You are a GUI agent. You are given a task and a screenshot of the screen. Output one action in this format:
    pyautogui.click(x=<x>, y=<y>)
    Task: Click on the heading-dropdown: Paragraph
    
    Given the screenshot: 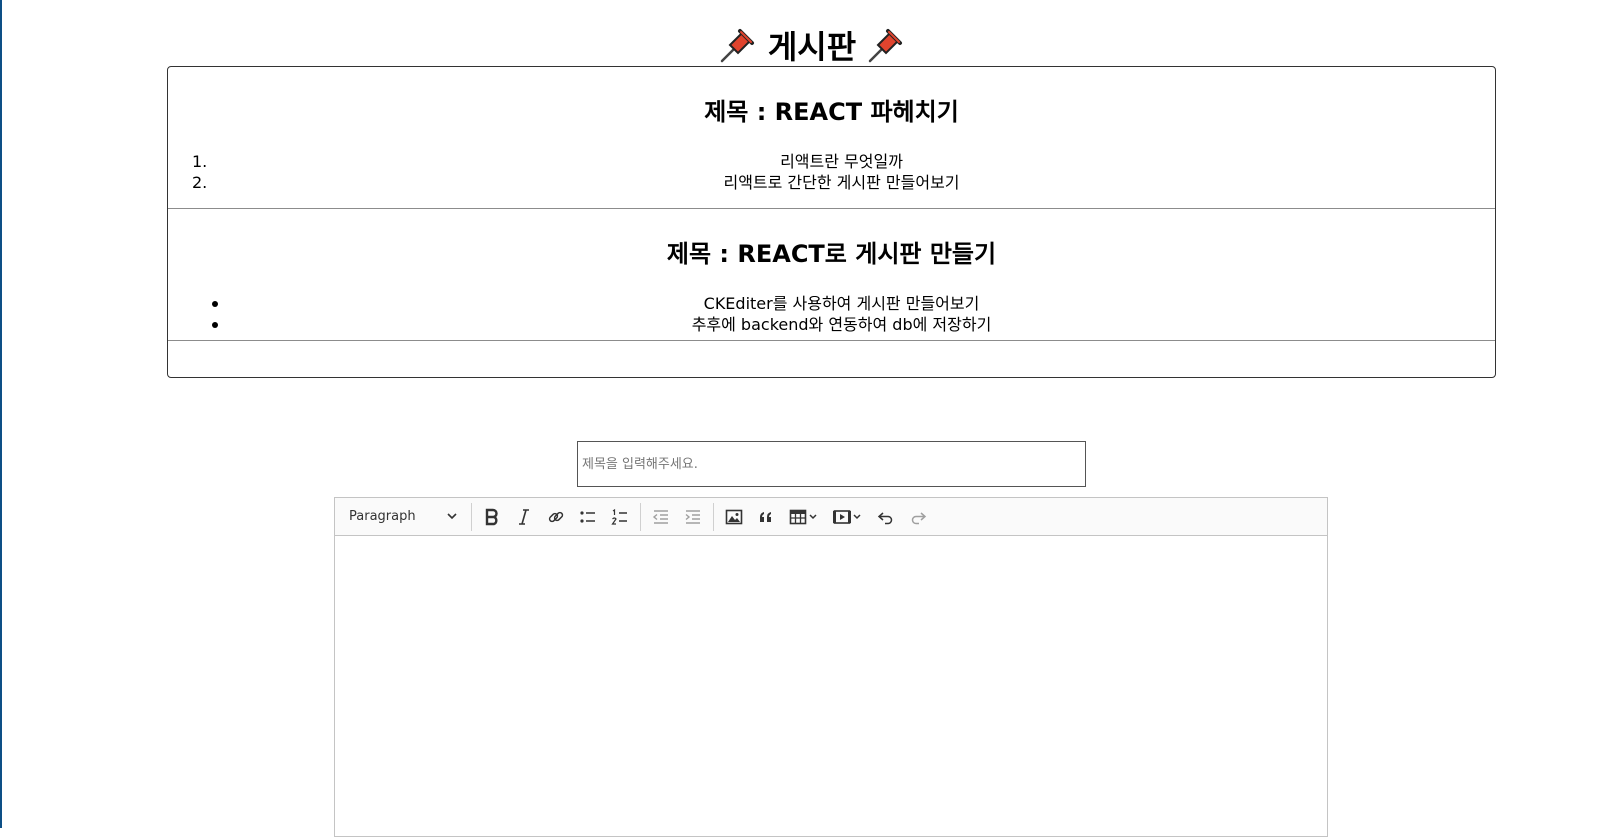 What is the action you would take?
    pyautogui.click(x=403, y=517)
    